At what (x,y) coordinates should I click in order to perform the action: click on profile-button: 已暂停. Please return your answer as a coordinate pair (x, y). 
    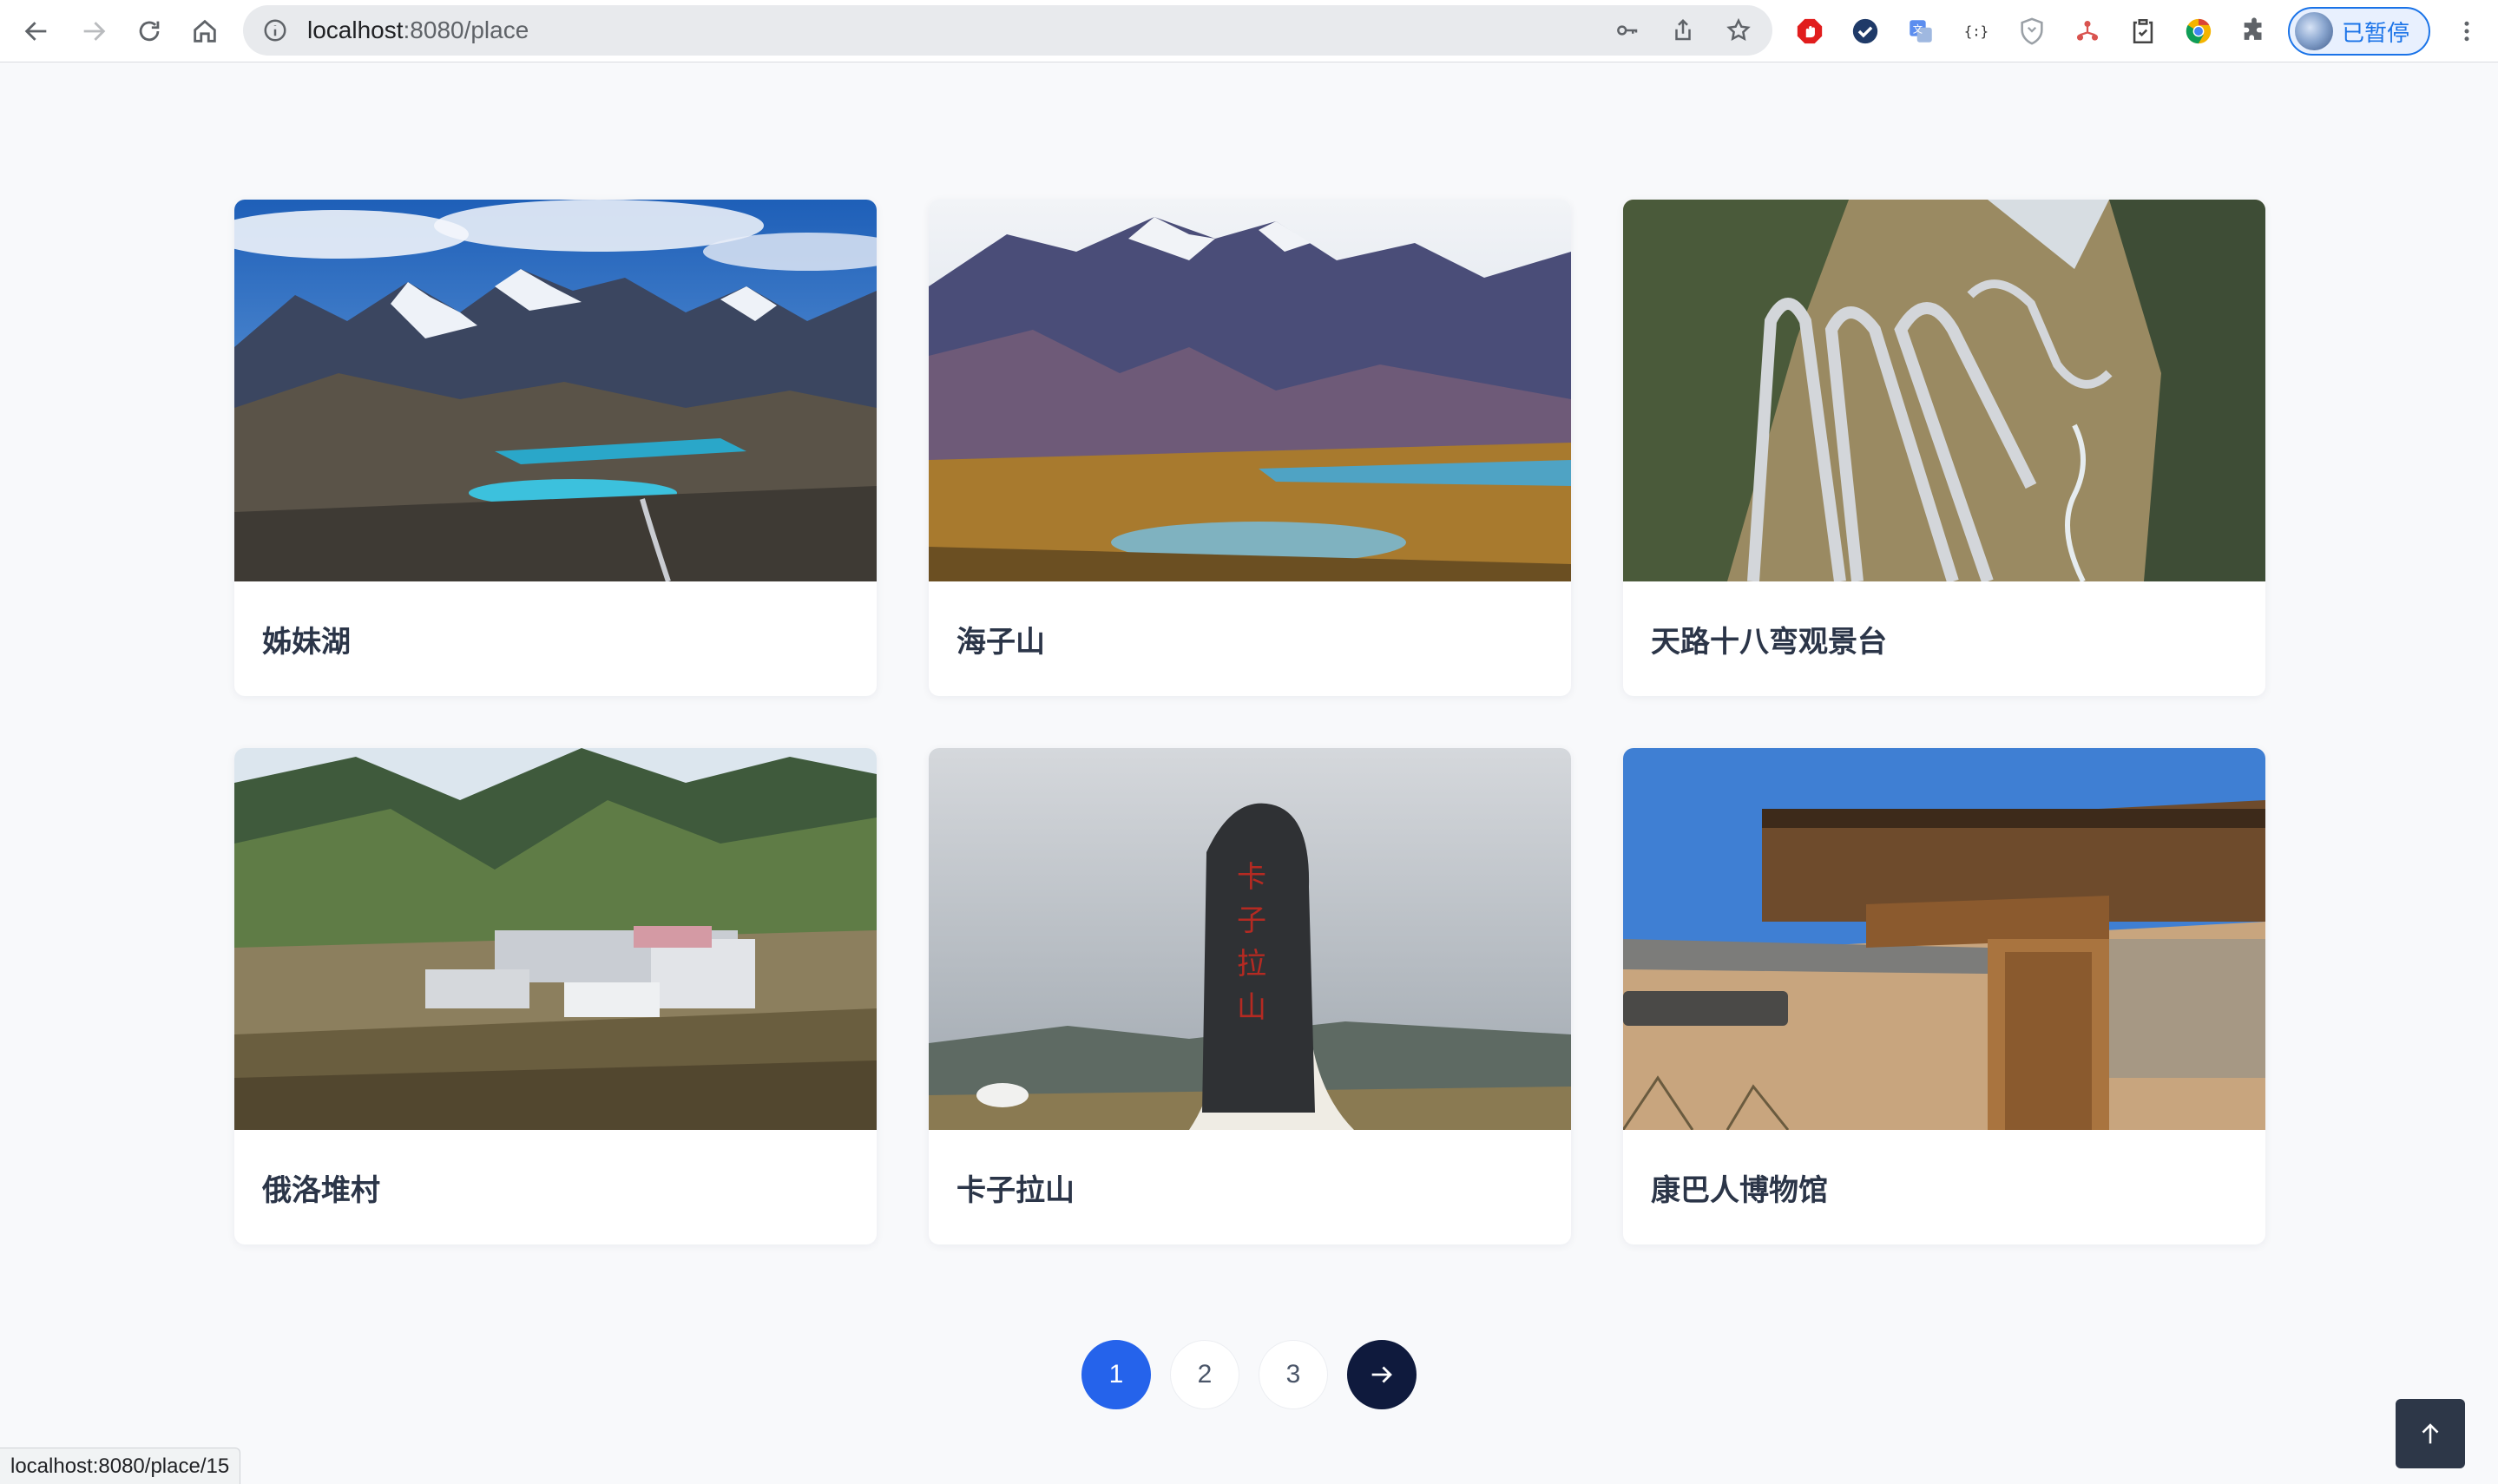
    Looking at the image, I should click on (2359, 31).